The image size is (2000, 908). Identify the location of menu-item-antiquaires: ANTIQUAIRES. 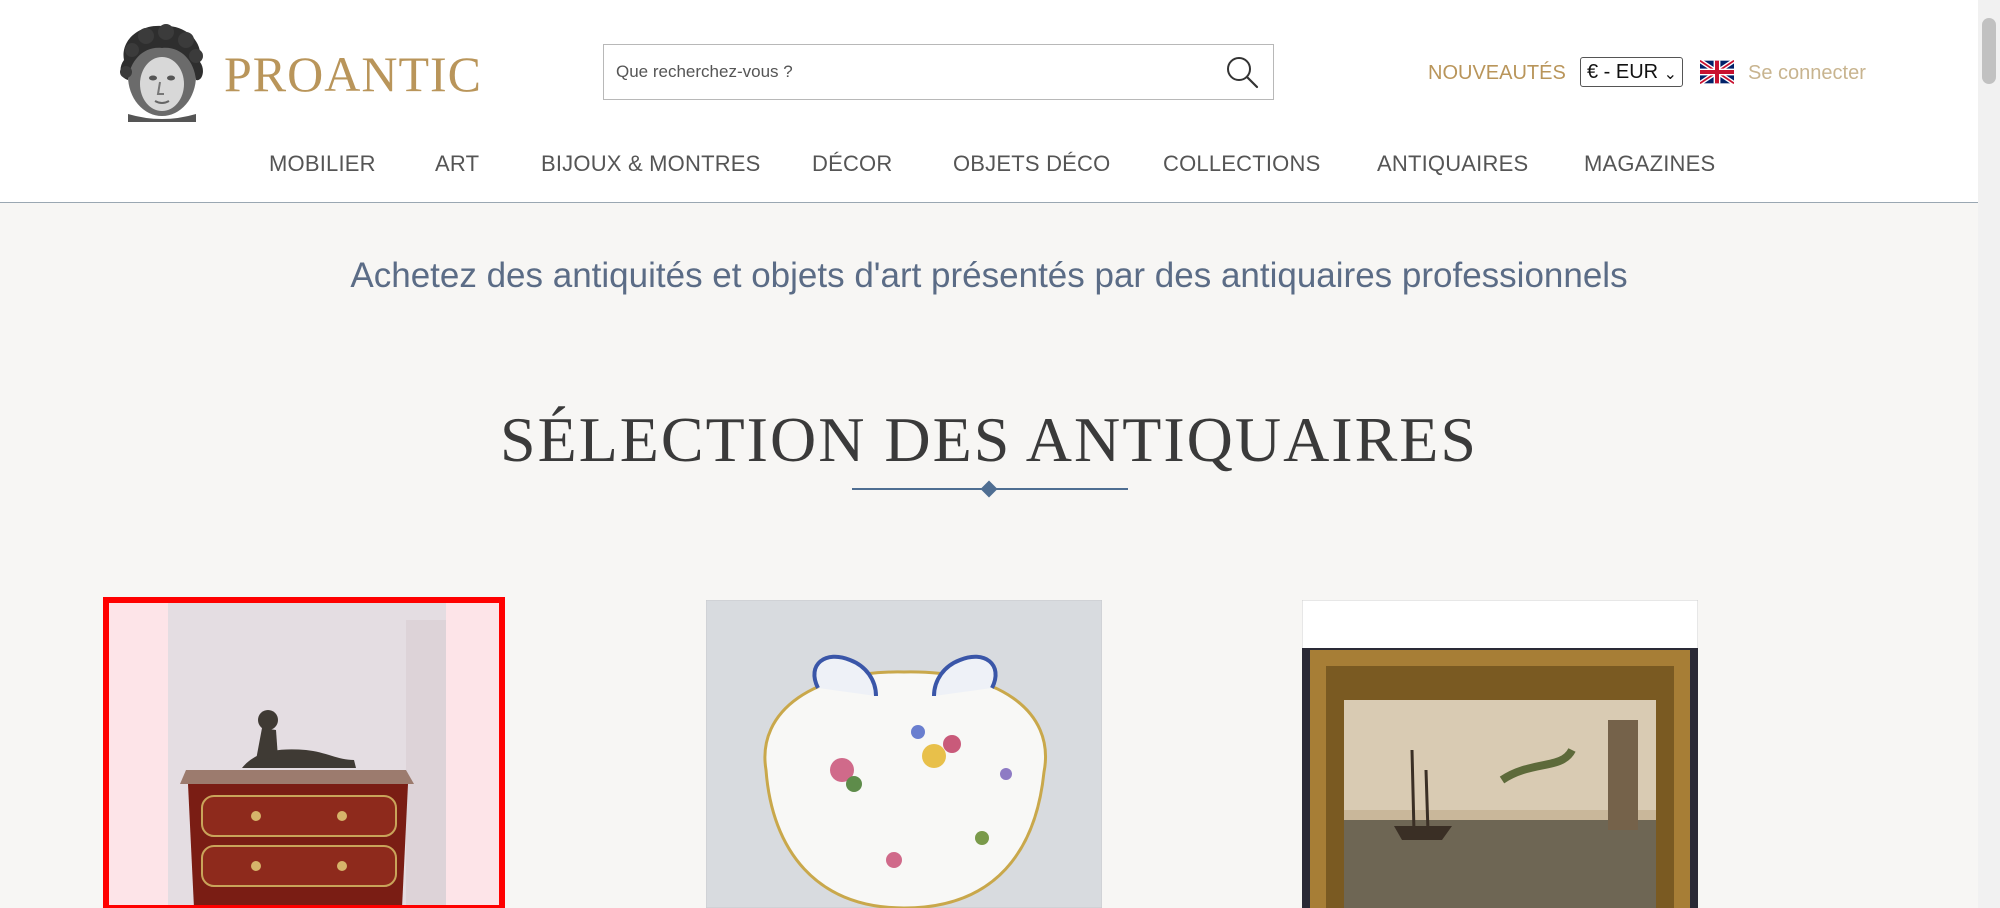
(1452, 164).